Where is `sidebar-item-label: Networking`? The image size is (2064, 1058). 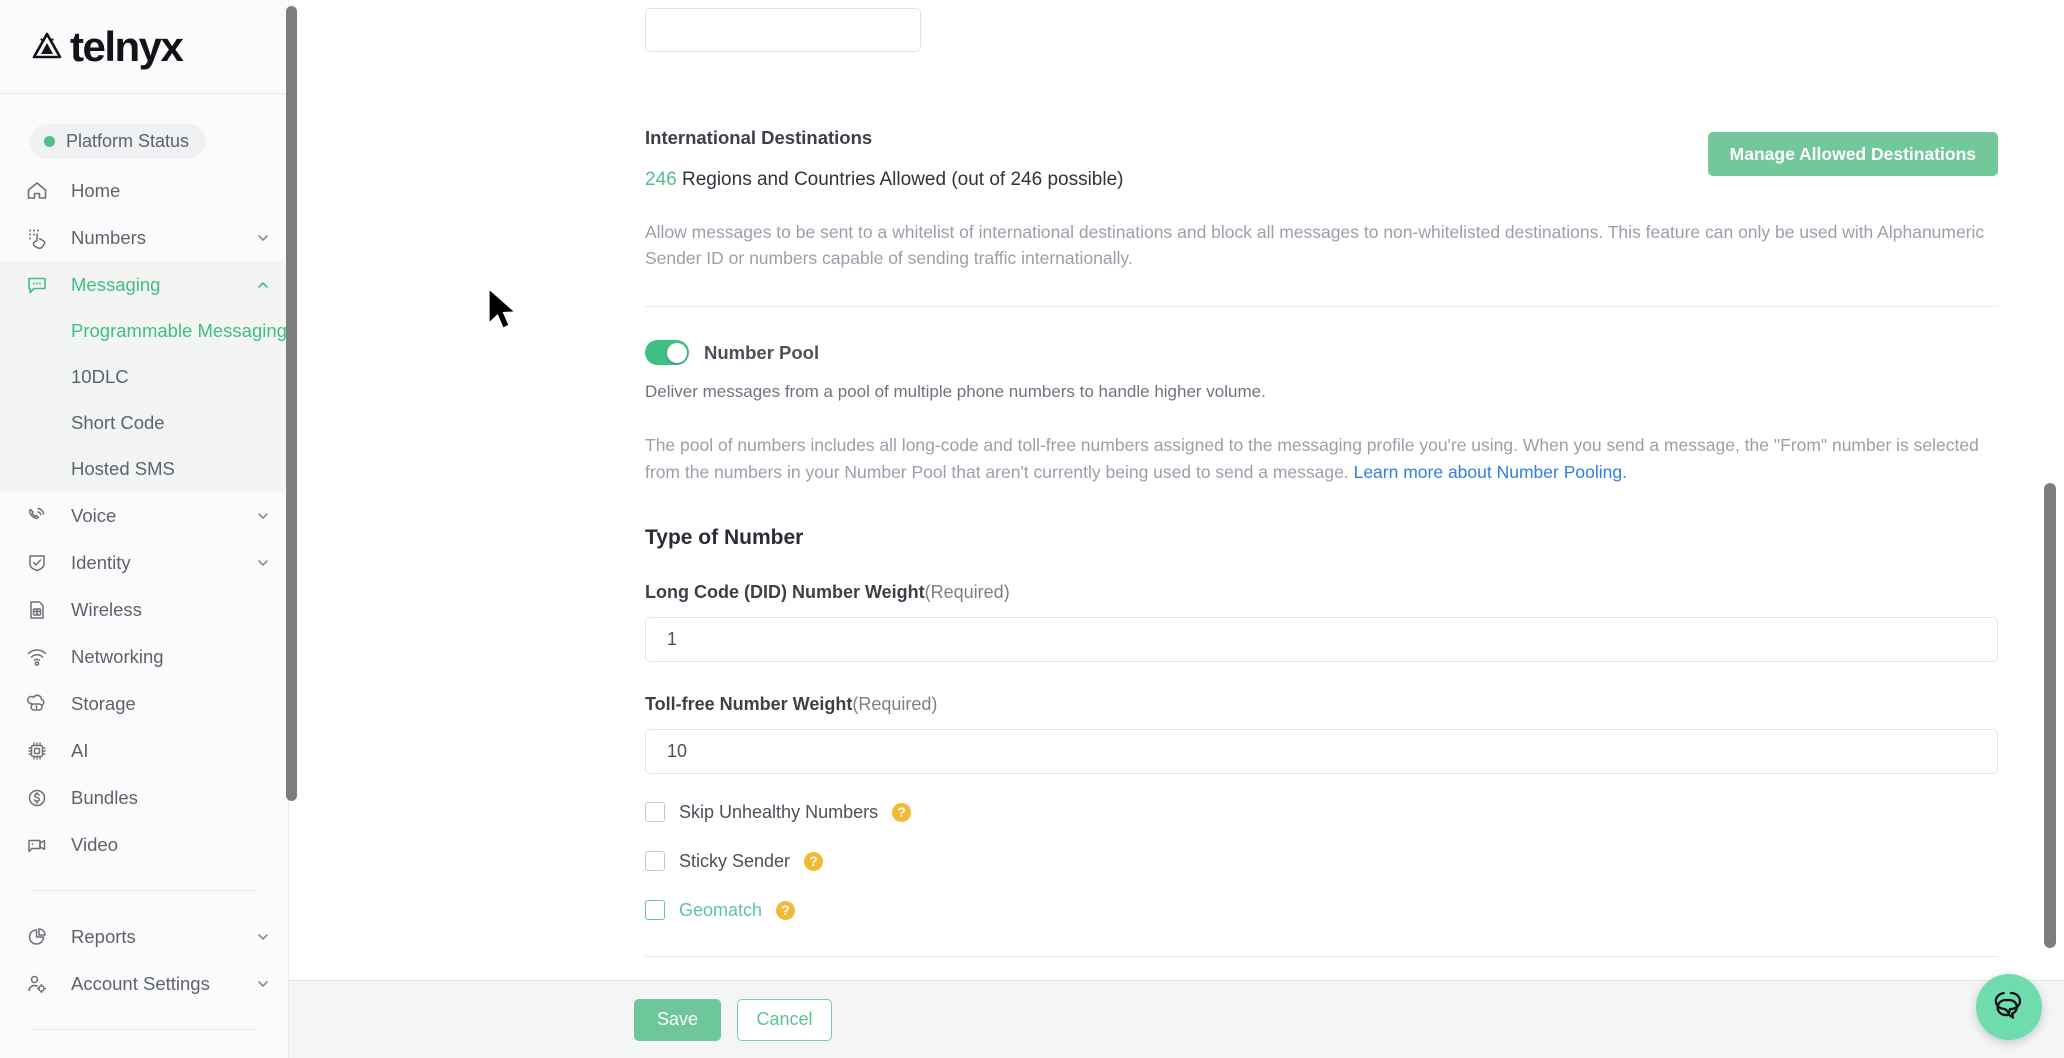
sidebar-item-label: Networking is located at coordinates (117, 656).